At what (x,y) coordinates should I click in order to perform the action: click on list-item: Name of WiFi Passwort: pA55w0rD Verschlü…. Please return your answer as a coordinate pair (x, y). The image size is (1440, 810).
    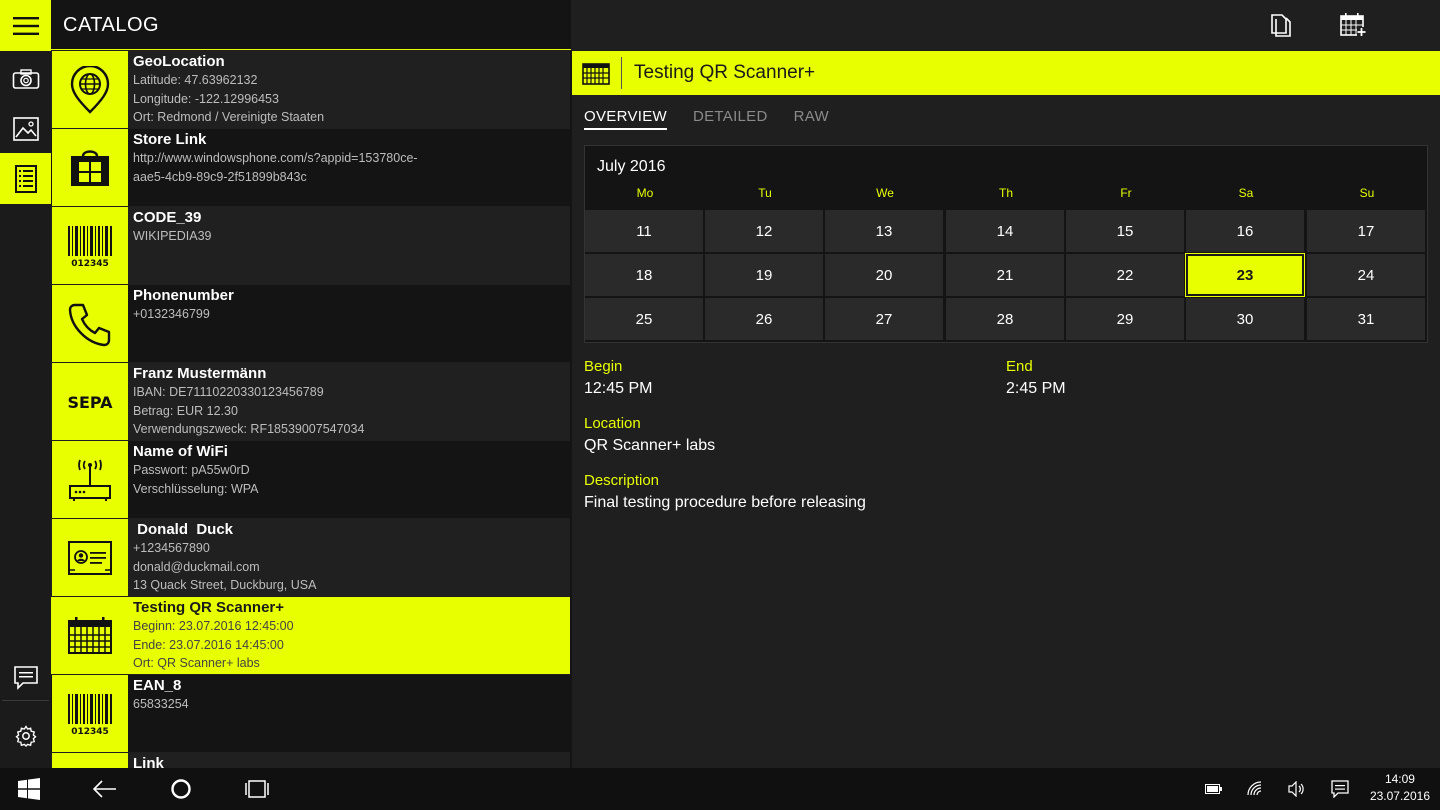
    Looking at the image, I should click on (310, 479).